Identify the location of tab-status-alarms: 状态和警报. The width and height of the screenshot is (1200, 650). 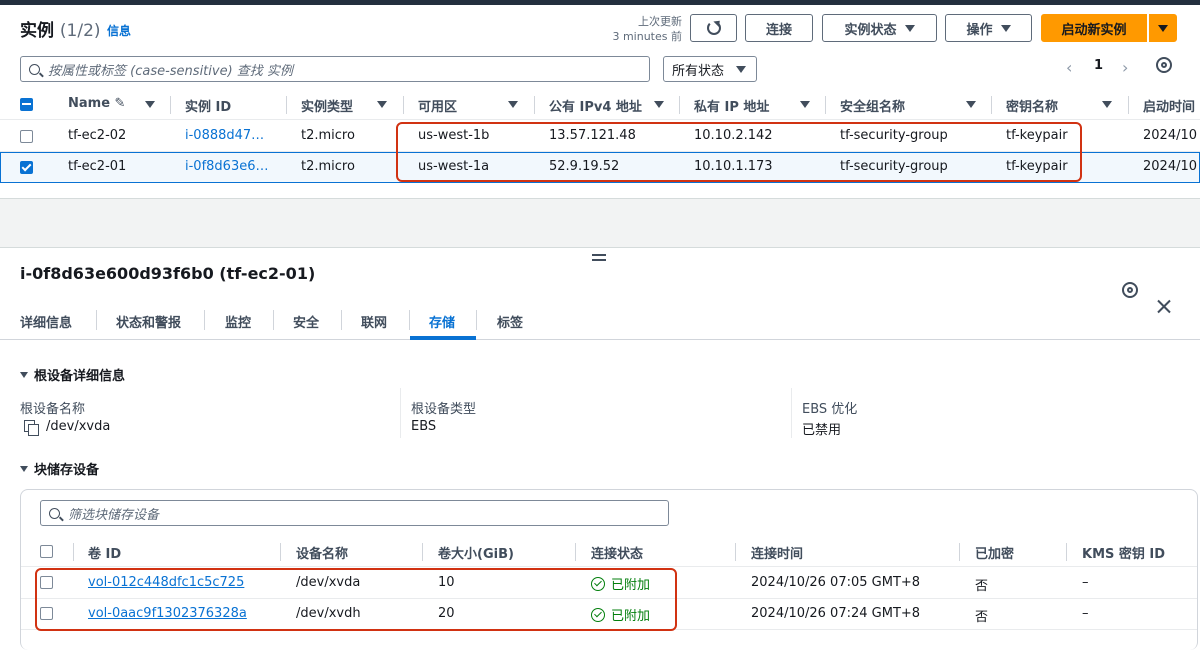
(148, 321).